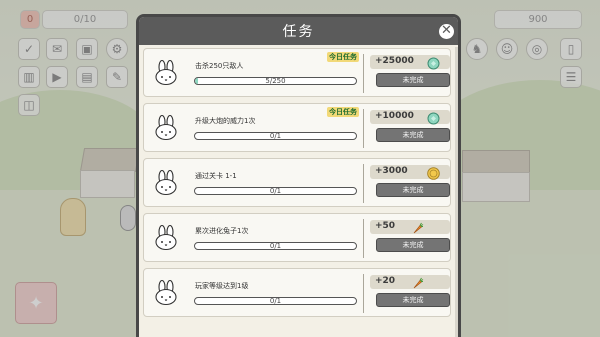 The width and height of the screenshot is (600, 337). I want to click on close-icon: ✕, so click(446, 30).